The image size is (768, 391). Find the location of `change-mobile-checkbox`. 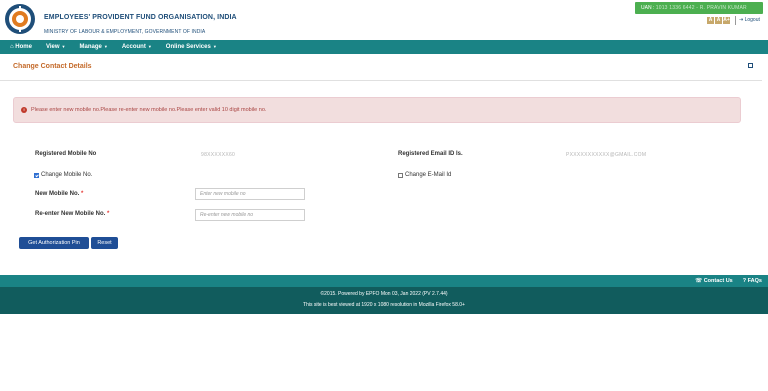

change-mobile-checkbox is located at coordinates (36, 175).